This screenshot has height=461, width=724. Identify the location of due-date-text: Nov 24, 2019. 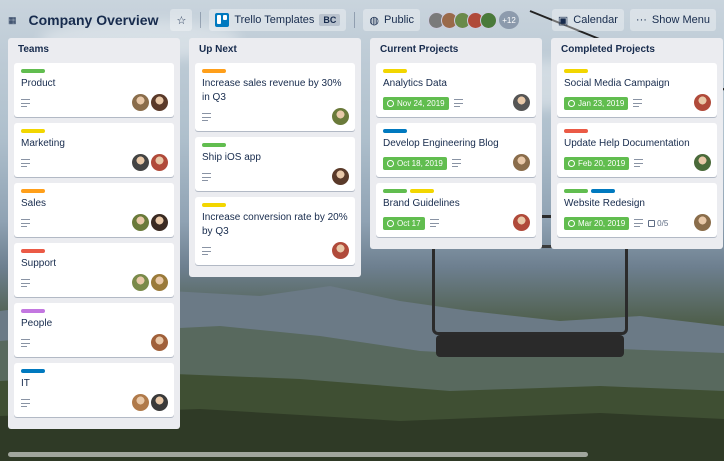
(421, 103).